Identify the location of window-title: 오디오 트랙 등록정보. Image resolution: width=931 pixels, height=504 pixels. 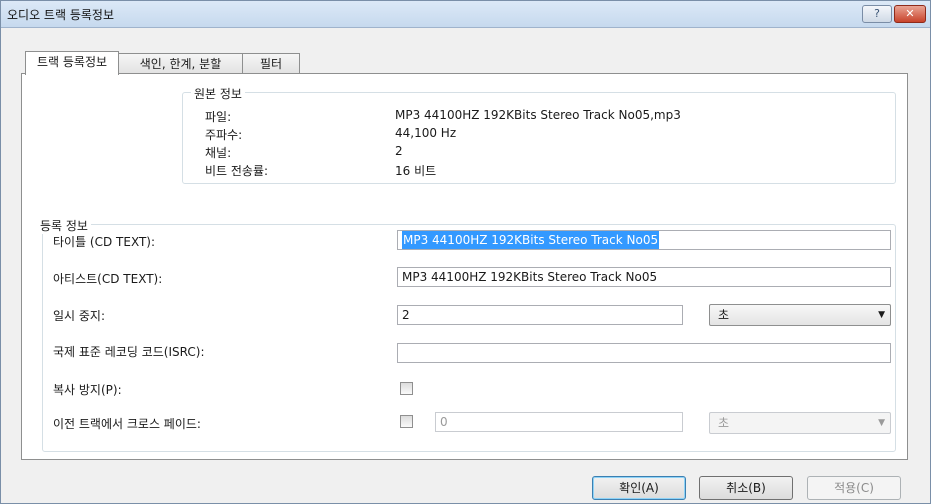
(60, 15).